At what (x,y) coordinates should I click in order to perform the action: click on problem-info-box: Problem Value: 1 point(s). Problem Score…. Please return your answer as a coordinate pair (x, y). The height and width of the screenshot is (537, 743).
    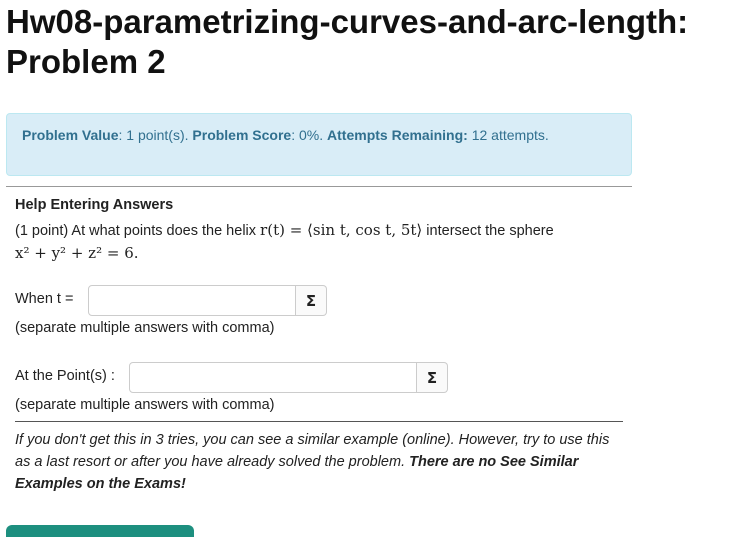
    Looking at the image, I should click on (319, 144).